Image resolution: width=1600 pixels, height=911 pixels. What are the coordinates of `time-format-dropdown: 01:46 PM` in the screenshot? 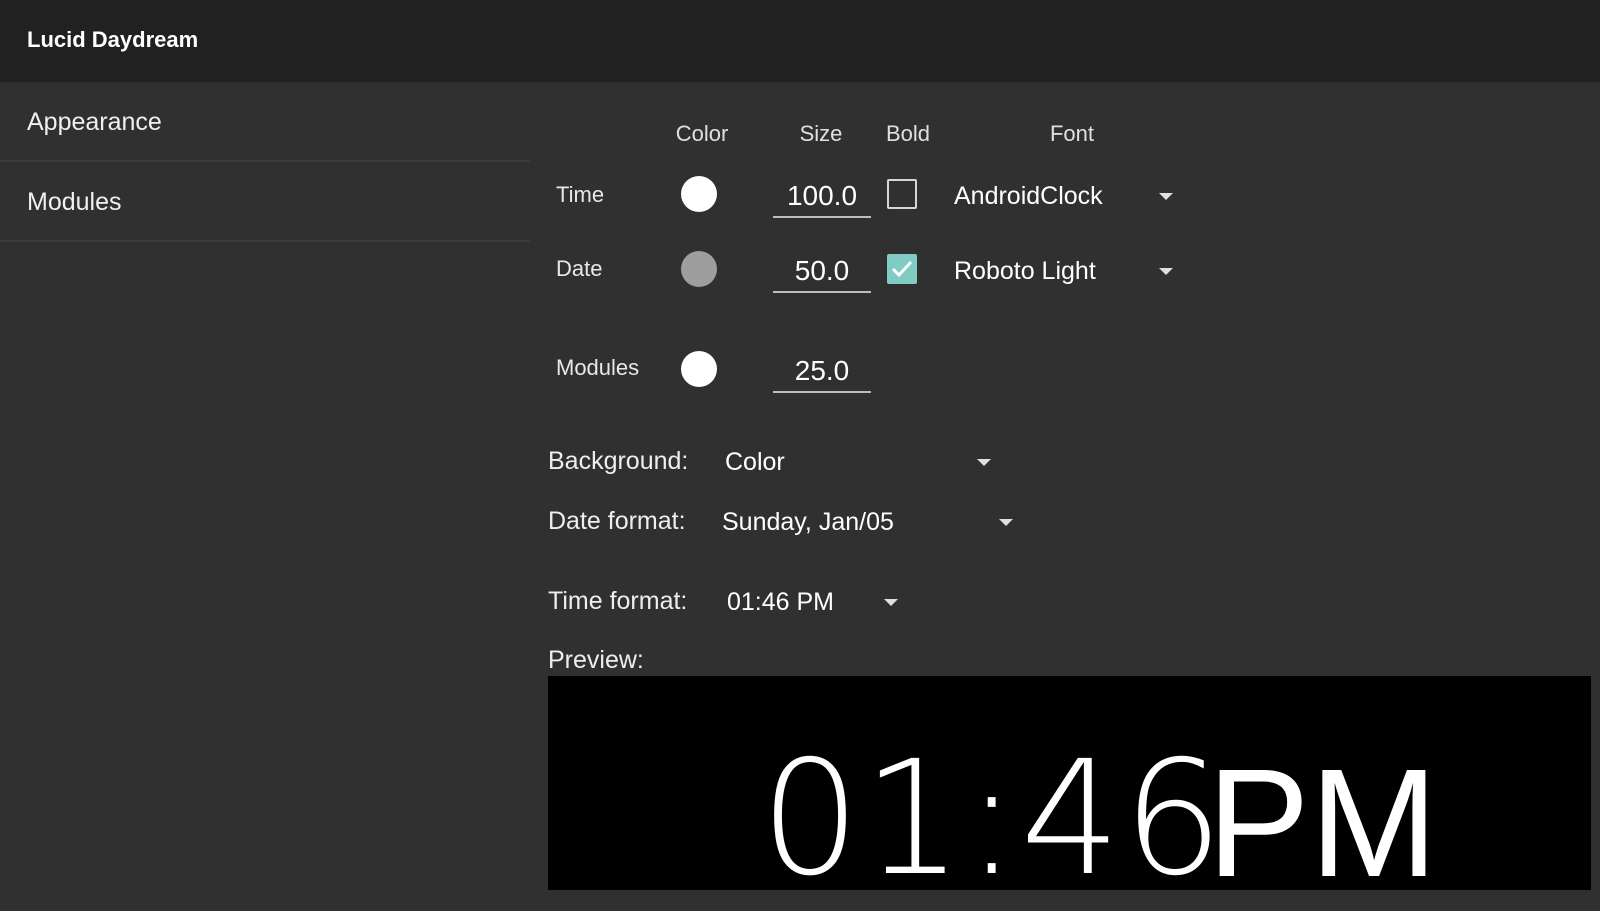 It's located at (817, 602).